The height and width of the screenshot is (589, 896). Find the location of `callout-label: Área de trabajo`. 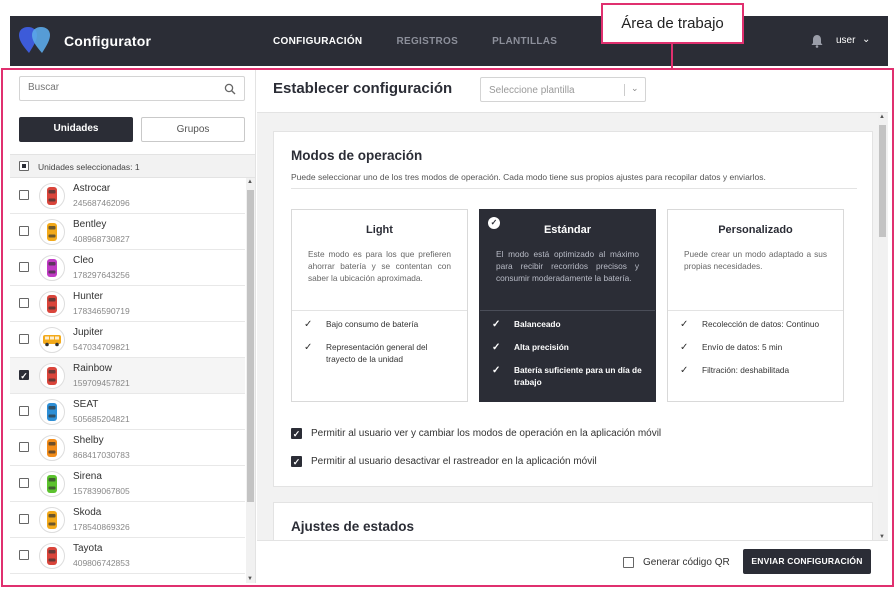

callout-label: Área de trabajo is located at coordinates (672, 23).